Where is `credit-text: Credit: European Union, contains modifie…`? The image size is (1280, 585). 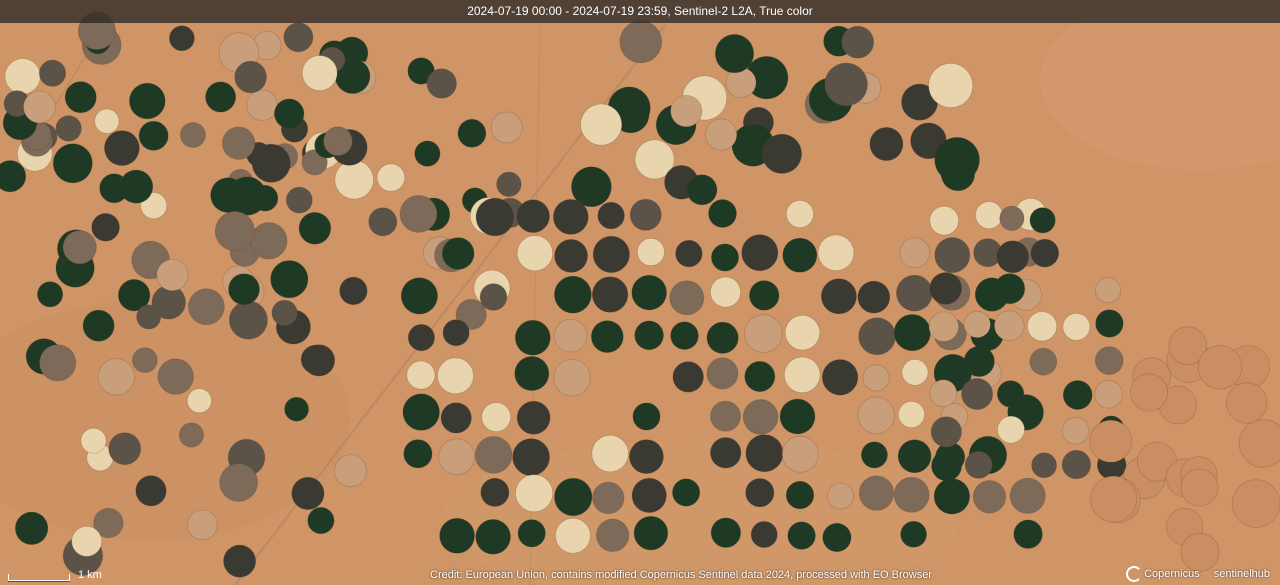
credit-text: Credit: European Union, contains modifie… is located at coordinates (681, 575).